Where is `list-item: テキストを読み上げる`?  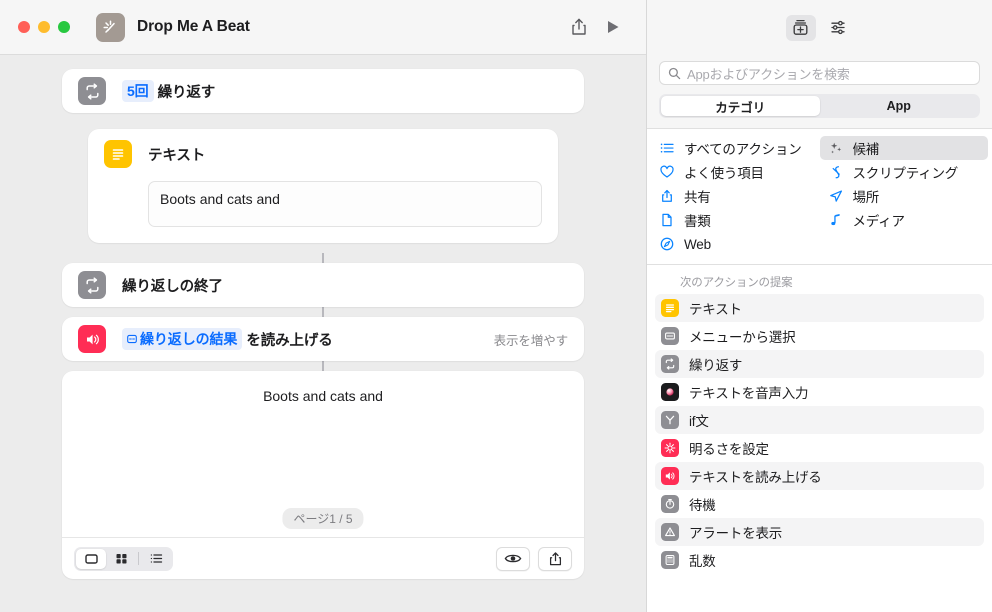
list-item: テキストを読み上げる is located at coordinates (819, 476).